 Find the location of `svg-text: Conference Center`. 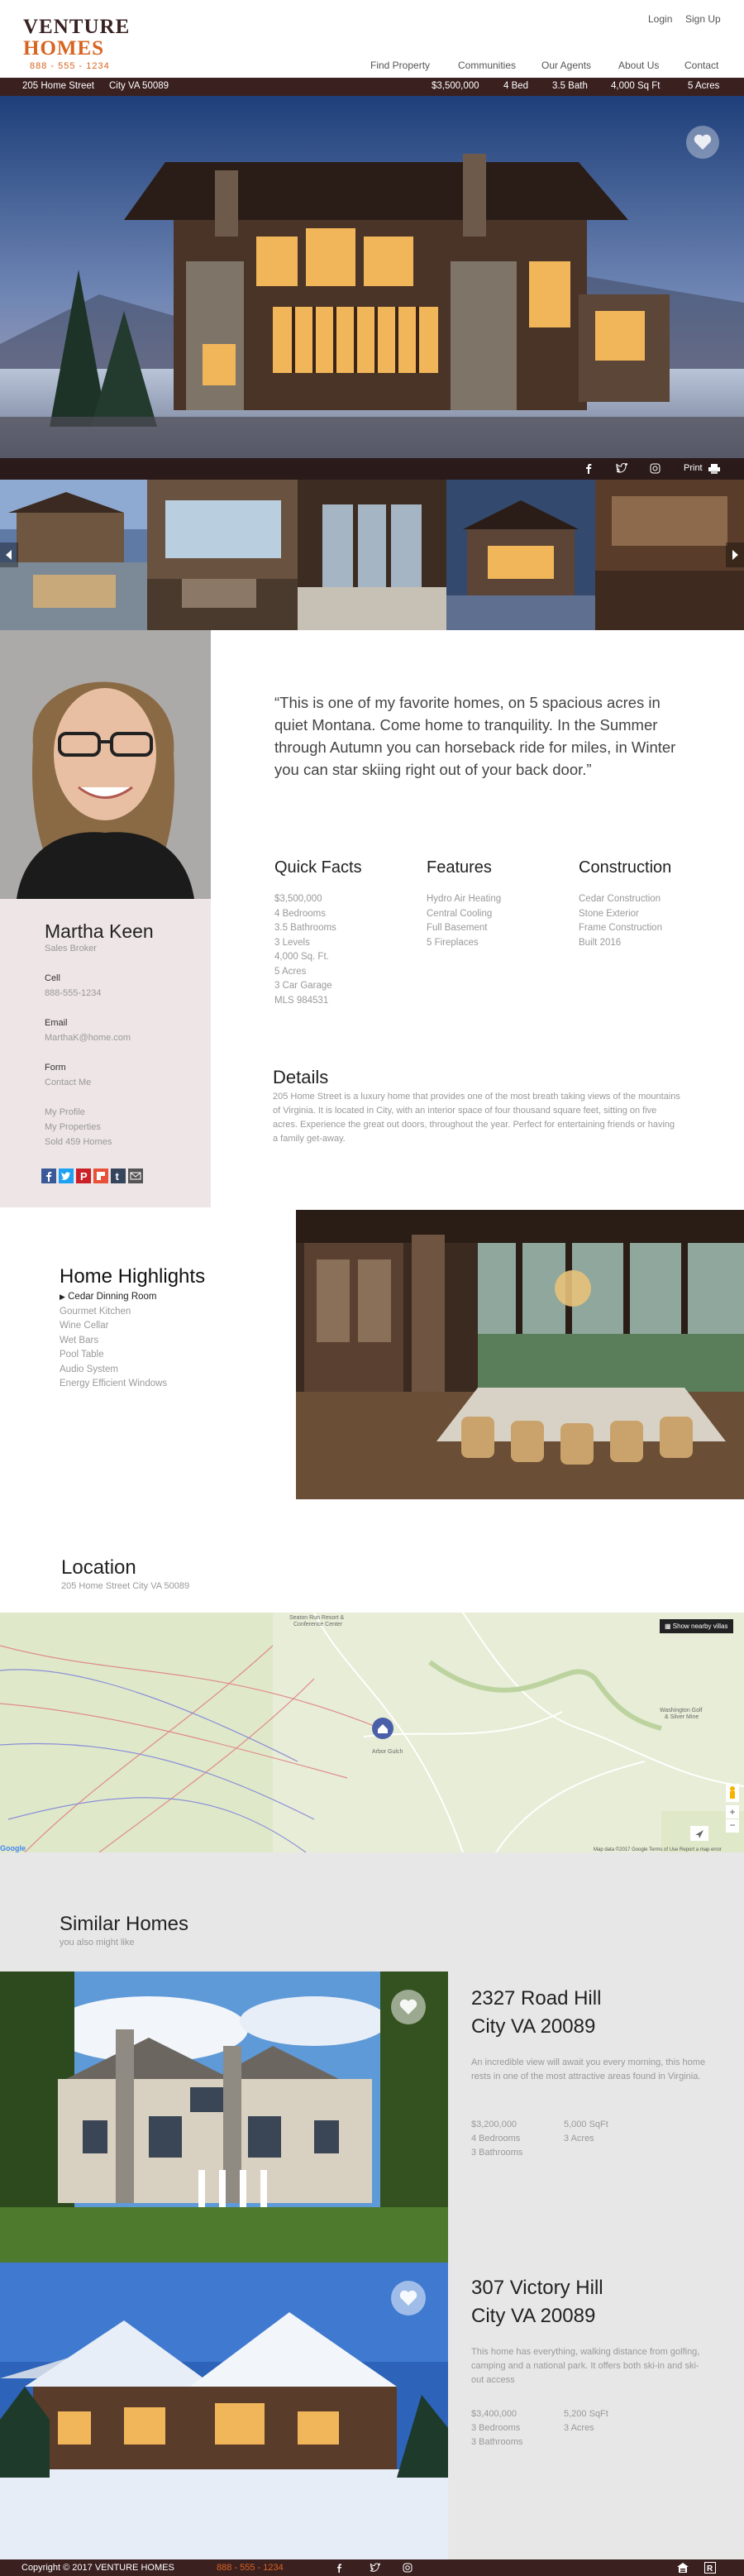

svg-text: Conference Center is located at coordinates (318, 1624).